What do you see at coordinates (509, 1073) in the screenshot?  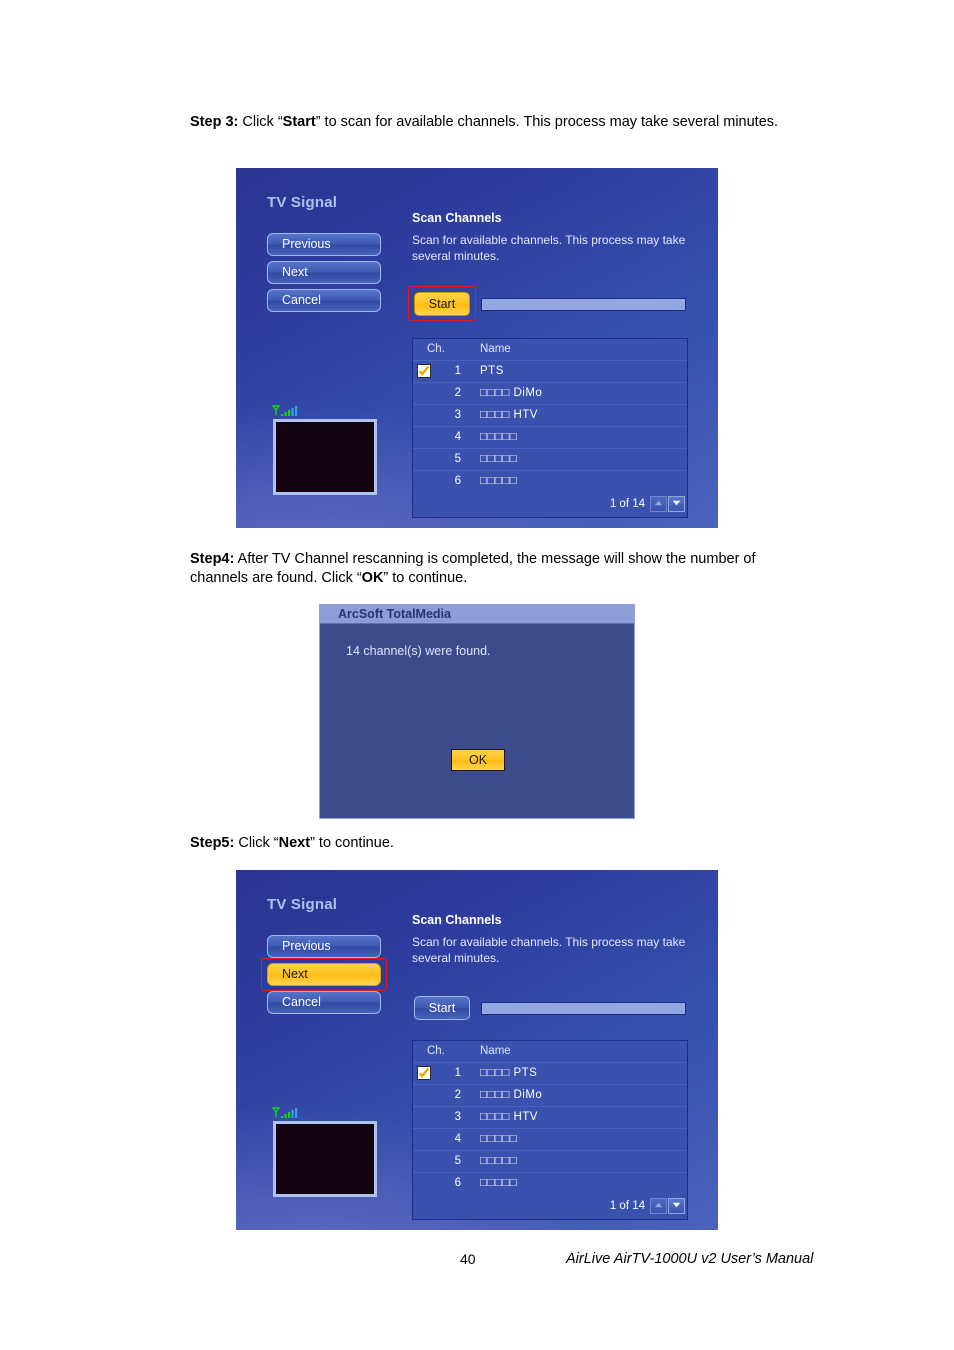 I see `channel-name: □□□□ PTS` at bounding box center [509, 1073].